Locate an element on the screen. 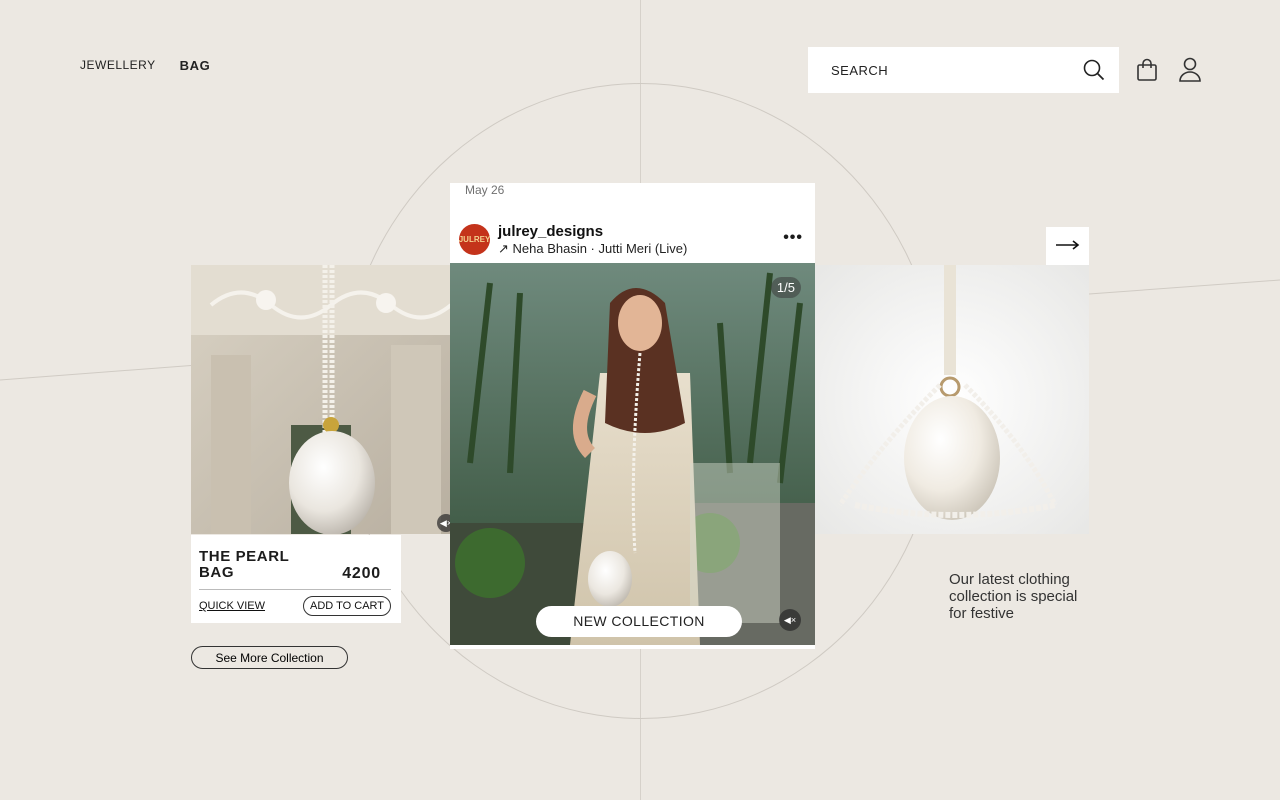 The height and width of the screenshot is (800, 1280). next-arrow-button is located at coordinates (1067, 246).